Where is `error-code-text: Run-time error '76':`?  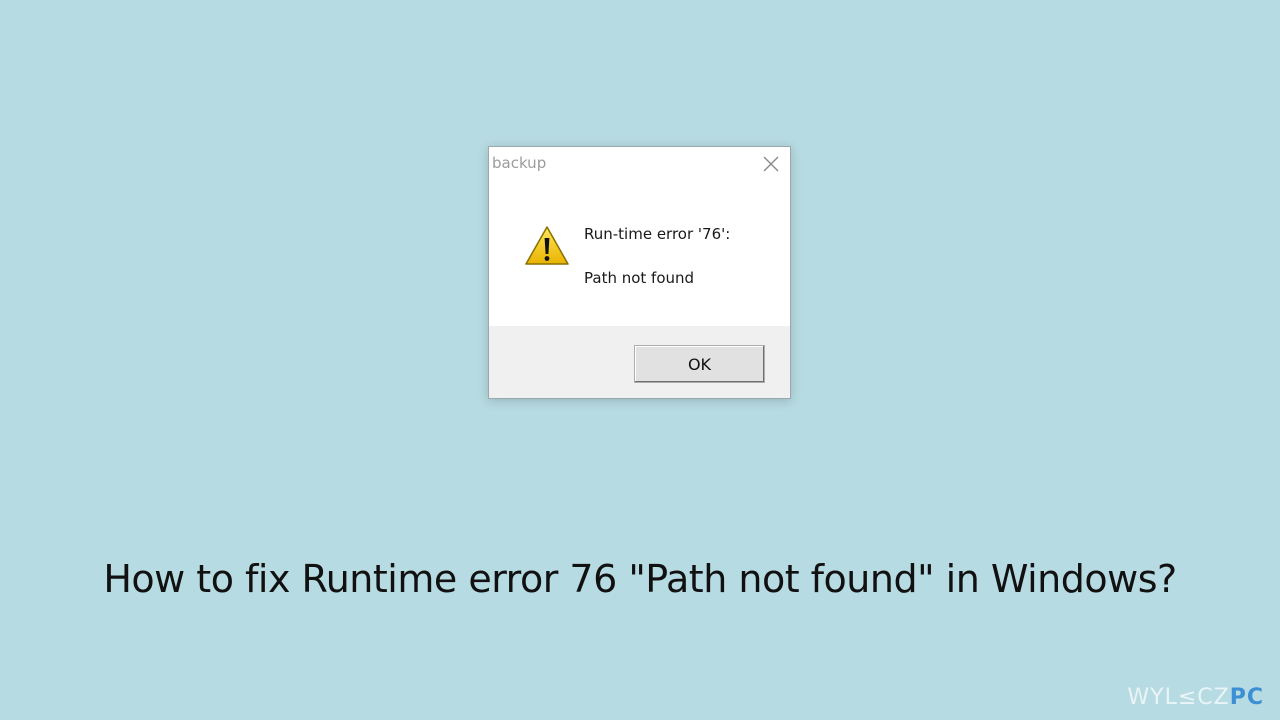
error-code-text: Run-time error '76': is located at coordinates (657, 234).